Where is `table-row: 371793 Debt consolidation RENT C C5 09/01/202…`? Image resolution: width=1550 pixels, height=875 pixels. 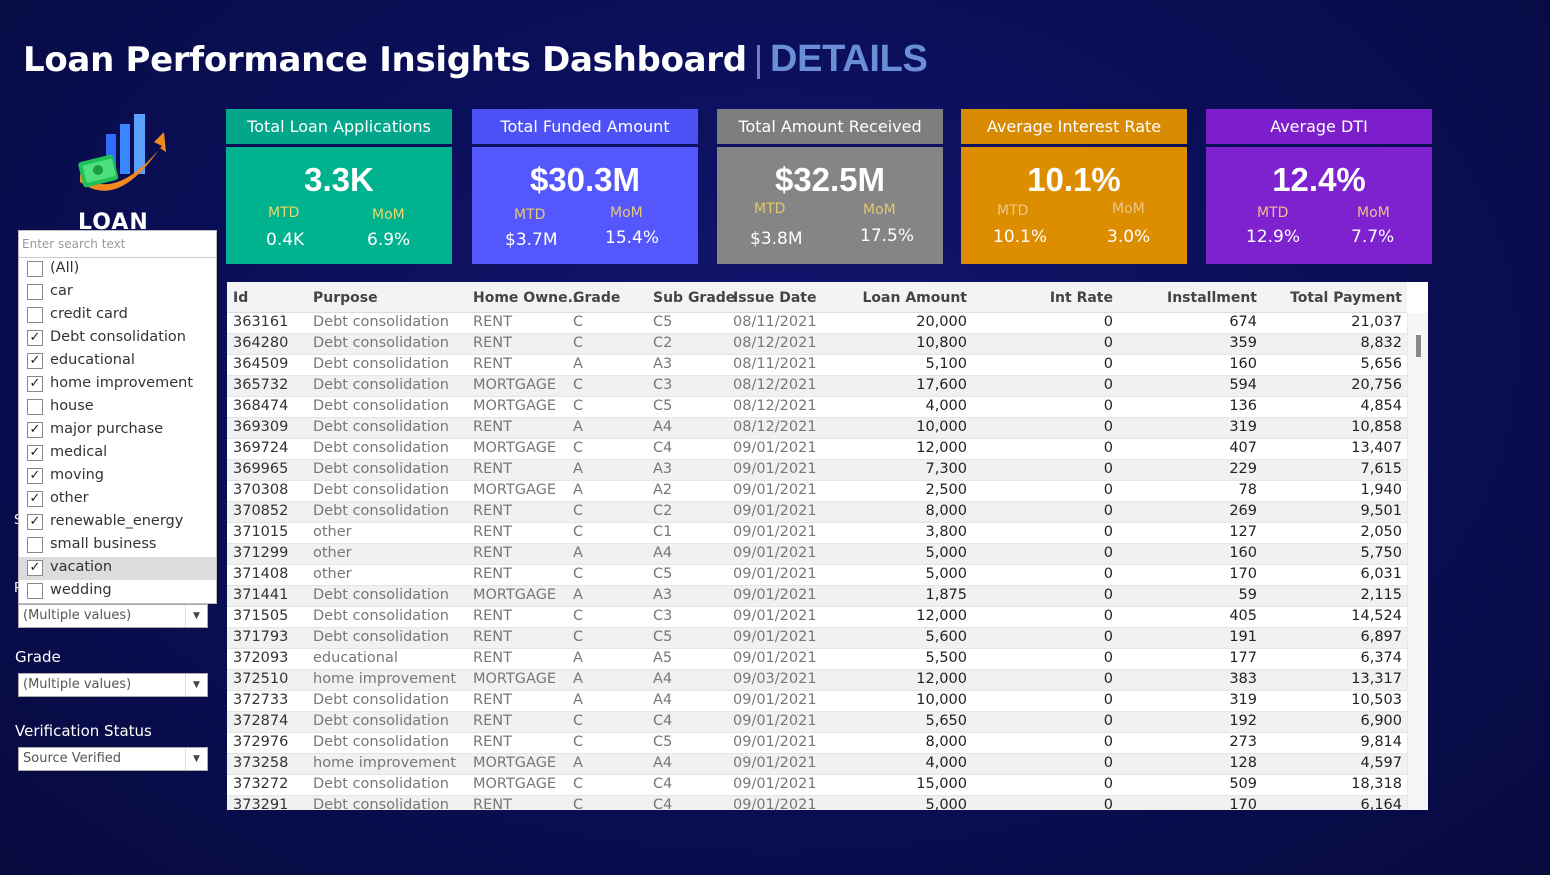 table-row: 371793 Debt consolidation RENT C C5 09/01/202… is located at coordinates (817, 638).